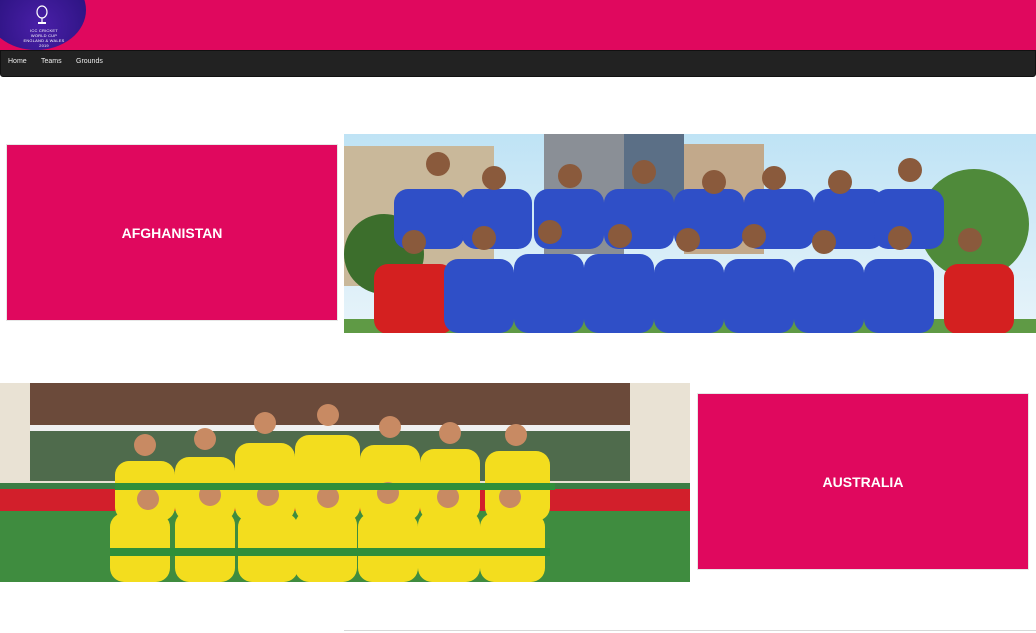 The height and width of the screenshot is (633, 1036). I want to click on trophy-icon, so click(42, 14).